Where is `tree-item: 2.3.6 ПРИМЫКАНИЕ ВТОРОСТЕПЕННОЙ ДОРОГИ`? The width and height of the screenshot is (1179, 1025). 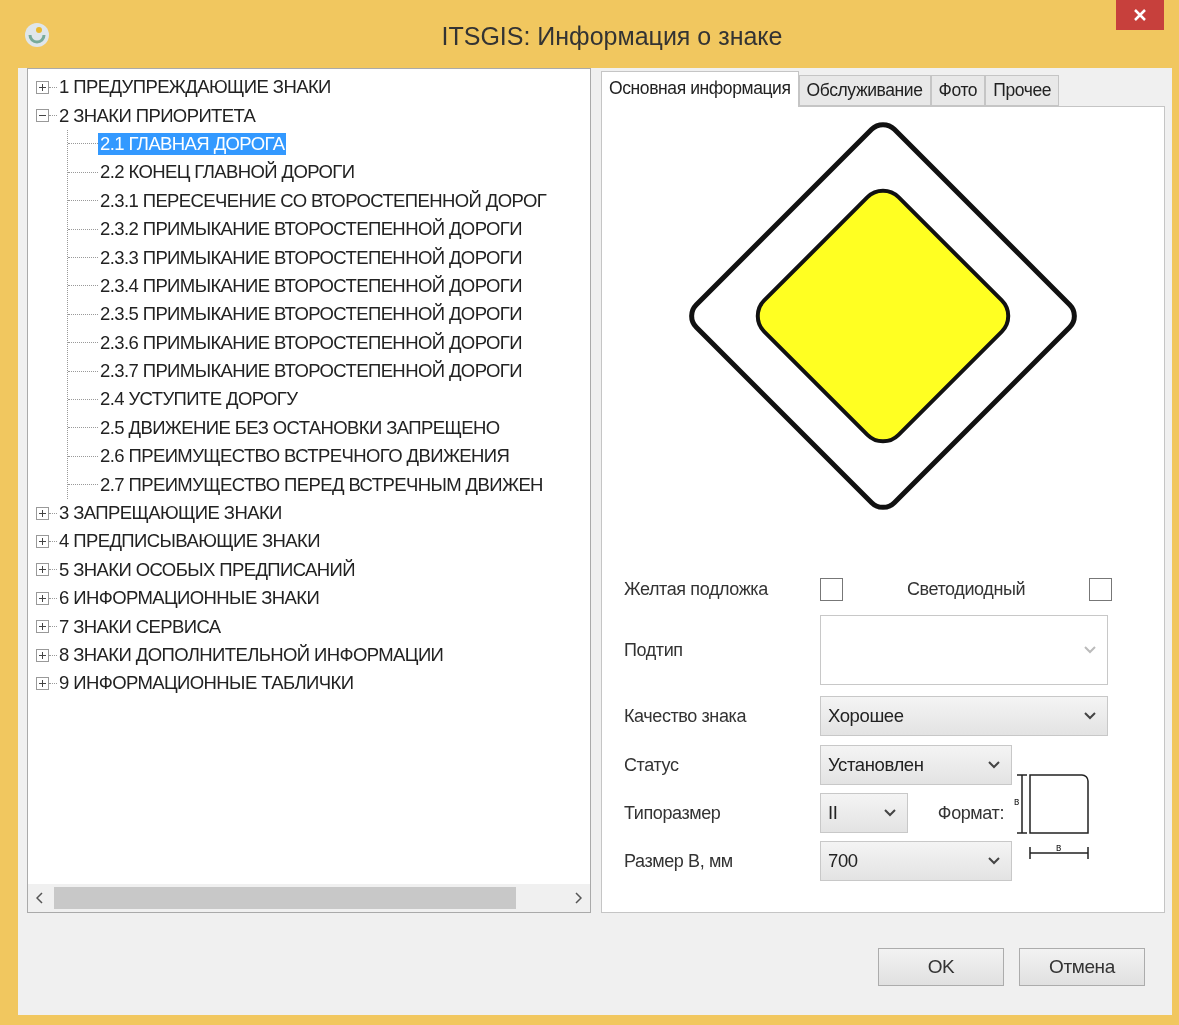
tree-item: 2.3.6 ПРИМЫКАНИЕ ВТОРОСТЕПЕННОЙ ДОРОГИ is located at coordinates (311, 342).